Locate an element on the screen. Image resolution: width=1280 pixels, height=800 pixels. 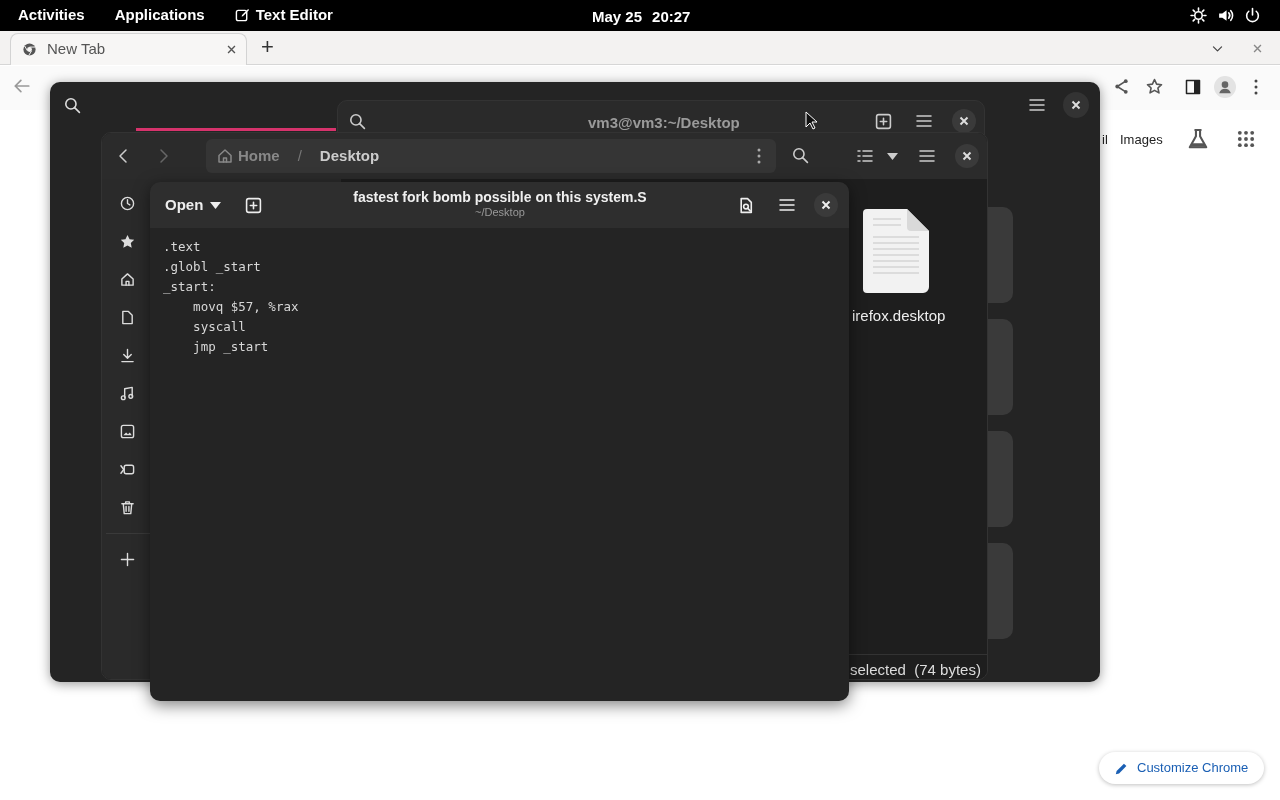
activities-button: Activities is located at coordinates (51, 15).